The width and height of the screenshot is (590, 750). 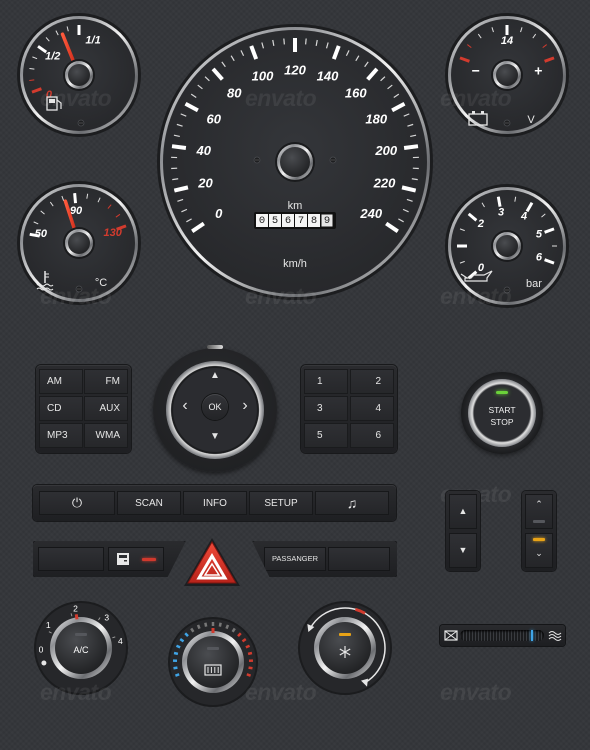 I want to click on chevron-up-icon: ⌃, so click(x=539, y=504).